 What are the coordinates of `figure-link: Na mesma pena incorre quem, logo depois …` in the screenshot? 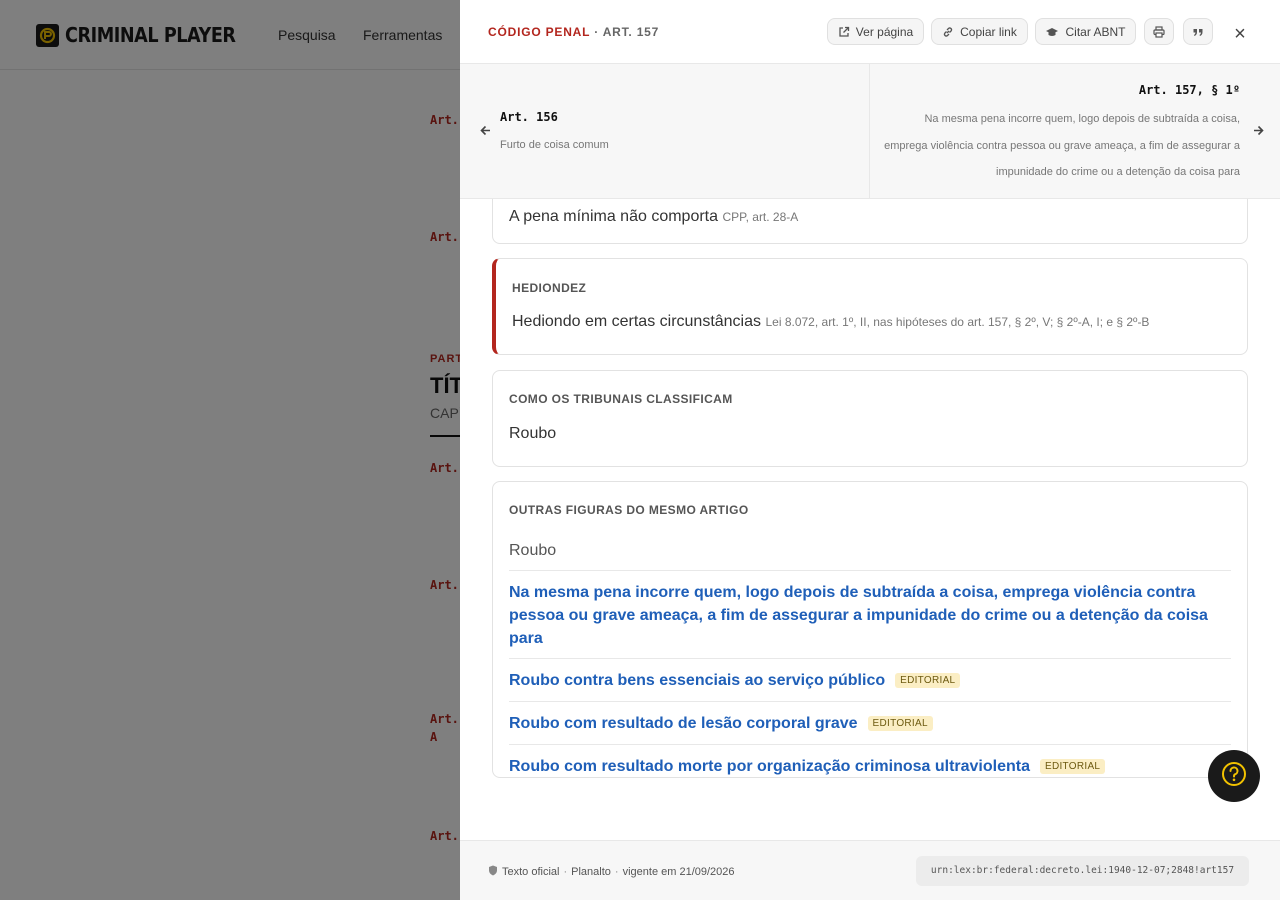 It's located at (858, 615).